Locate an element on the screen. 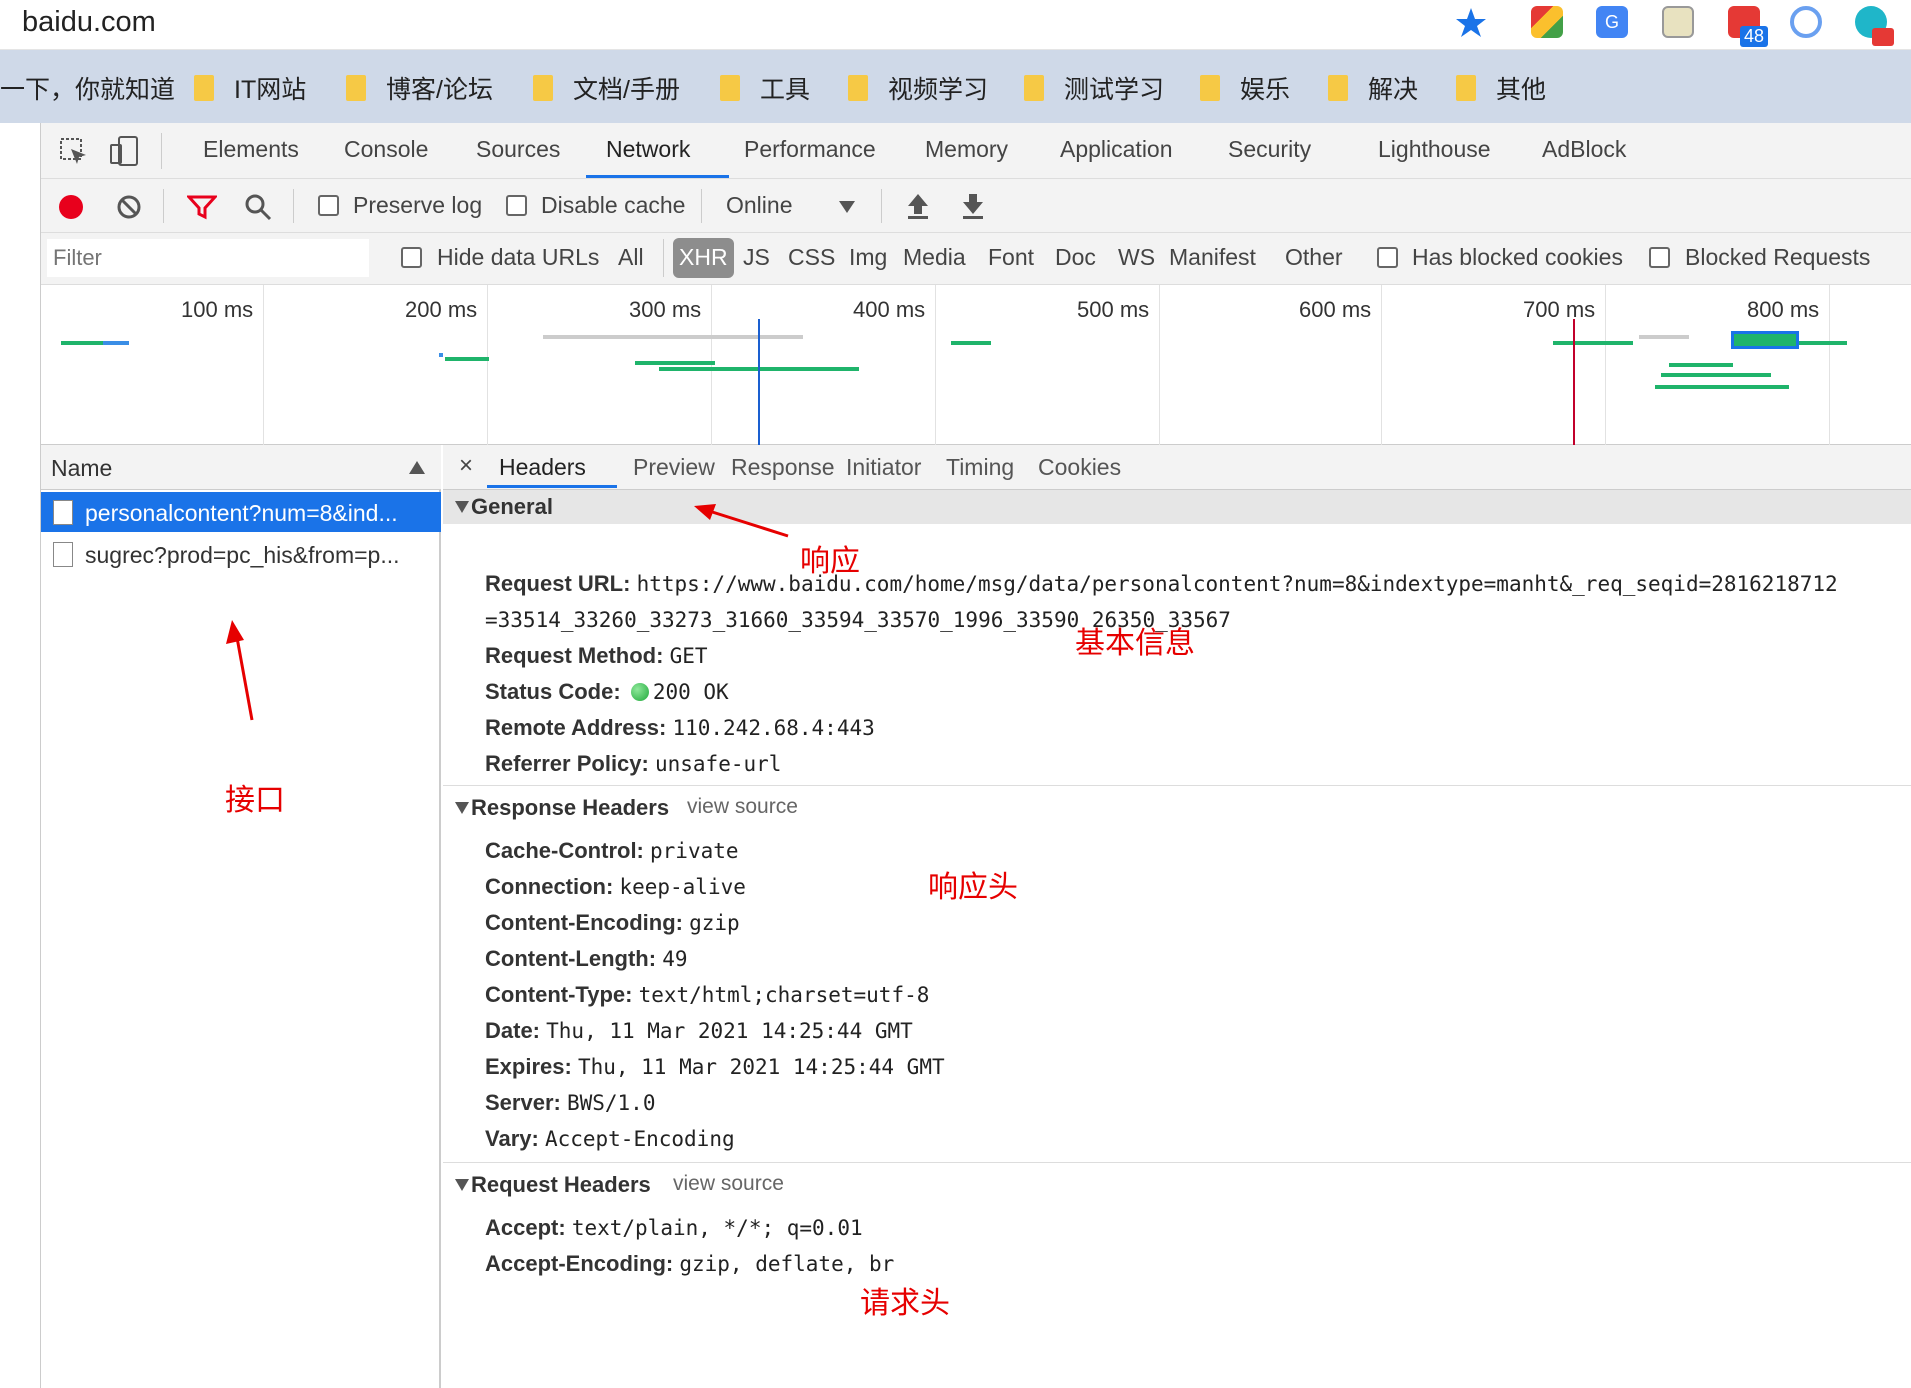 The width and height of the screenshot is (1911, 1388). tick-label: 800 ms is located at coordinates (1783, 309).